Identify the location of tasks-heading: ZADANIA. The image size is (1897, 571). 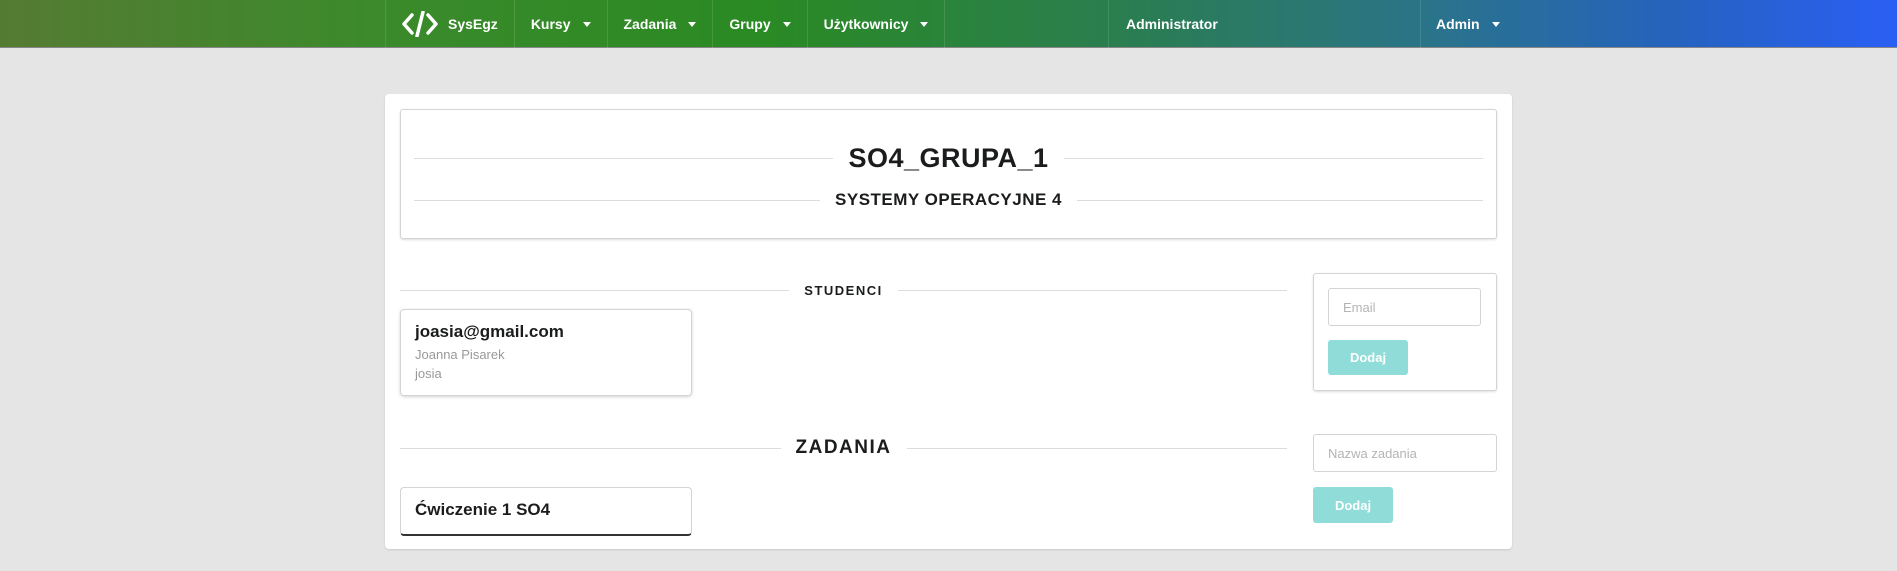
(843, 447).